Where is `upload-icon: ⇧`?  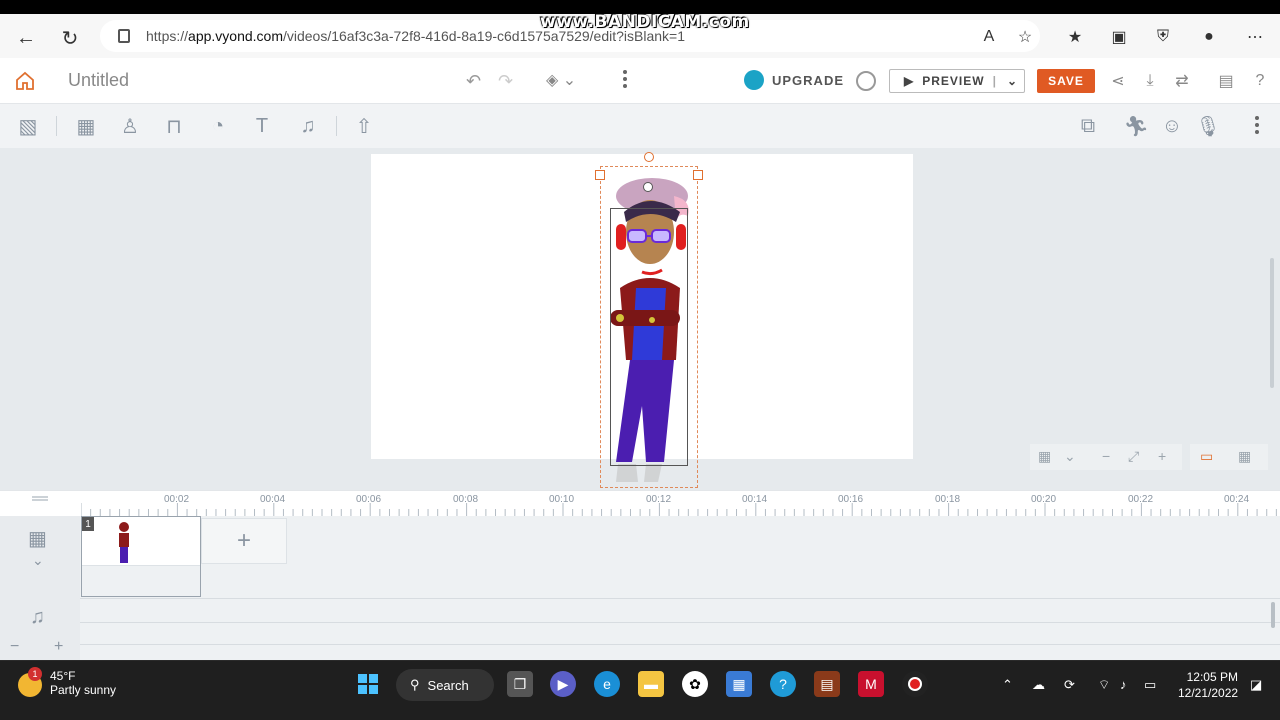
upload-icon: ⇧ is located at coordinates (364, 126).